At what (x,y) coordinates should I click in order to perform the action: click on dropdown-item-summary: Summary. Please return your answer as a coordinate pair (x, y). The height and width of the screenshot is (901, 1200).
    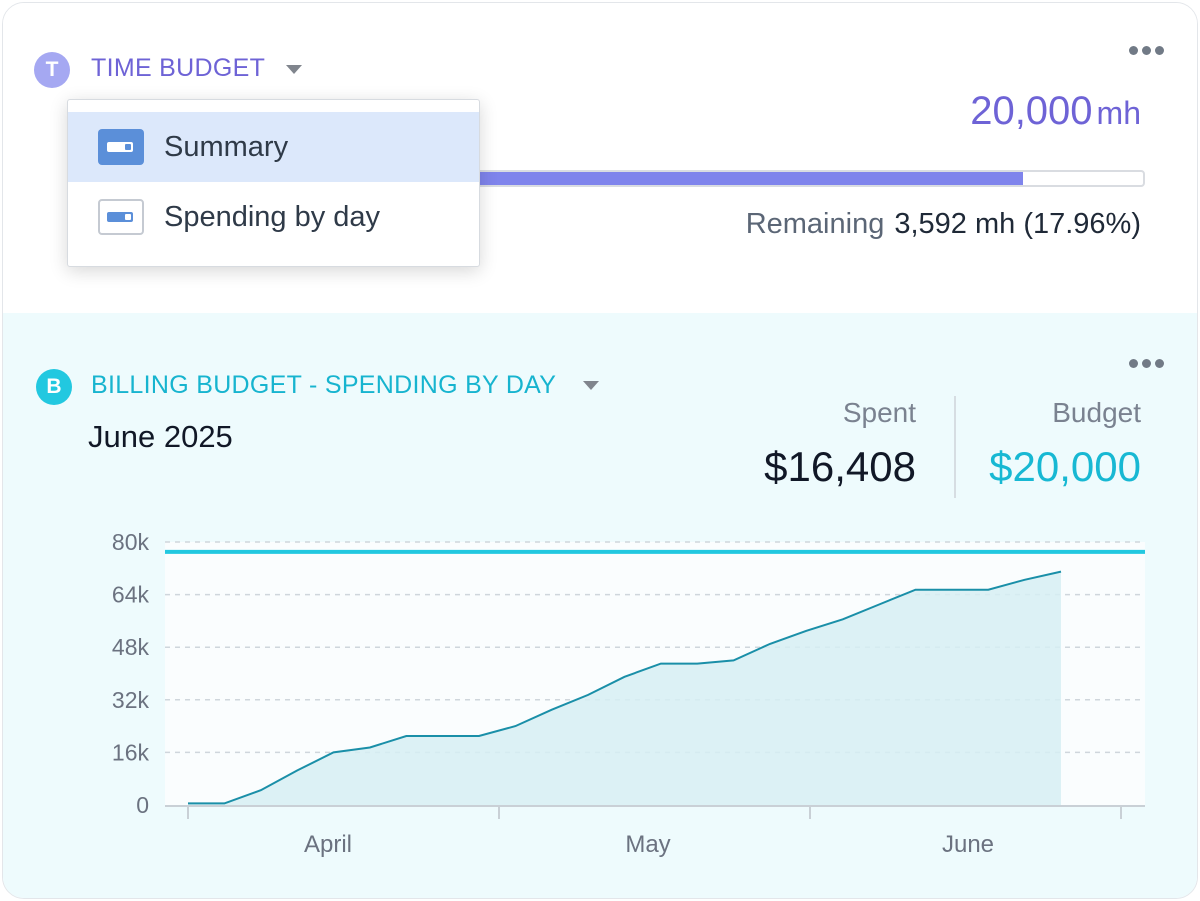
    Looking at the image, I should click on (273, 147).